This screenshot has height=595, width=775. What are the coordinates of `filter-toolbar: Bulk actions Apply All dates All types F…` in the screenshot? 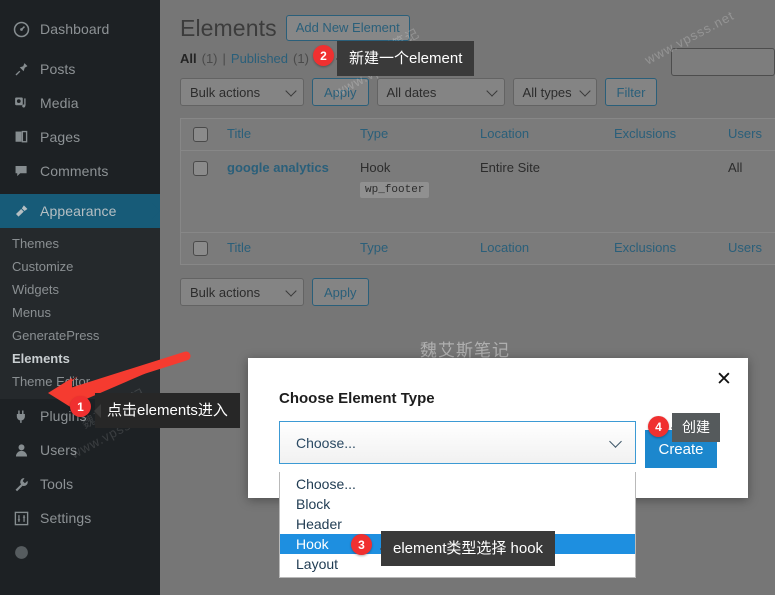 It's located at (477, 92).